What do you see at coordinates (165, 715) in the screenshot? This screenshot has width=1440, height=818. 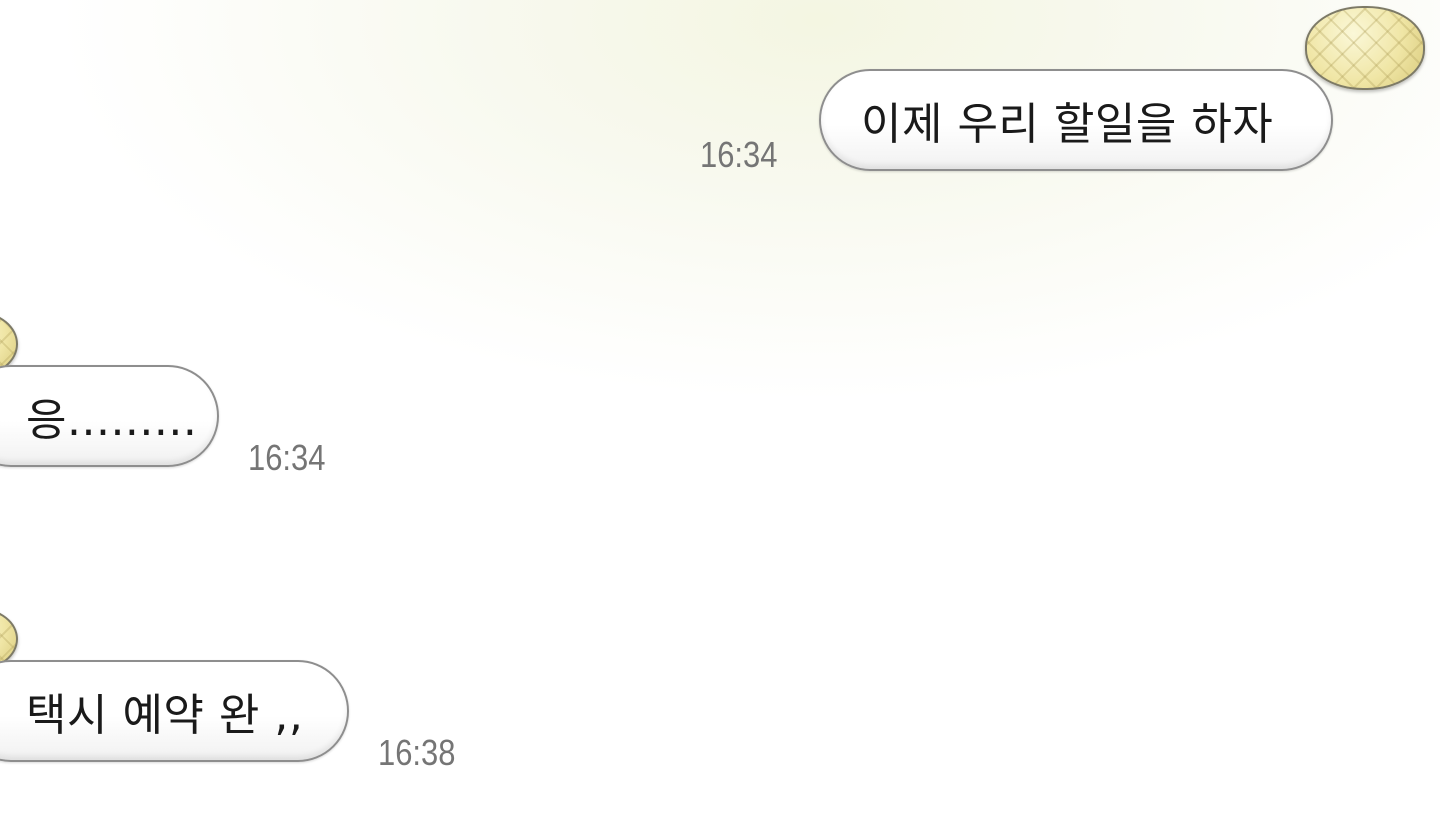 I see `message-text: 택시 예약 완 ,,` at bounding box center [165, 715].